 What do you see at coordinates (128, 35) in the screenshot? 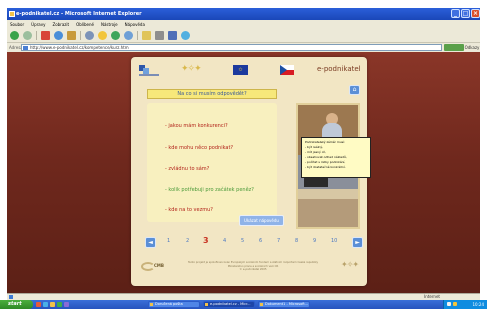
I see `history-icon` at bounding box center [128, 35].